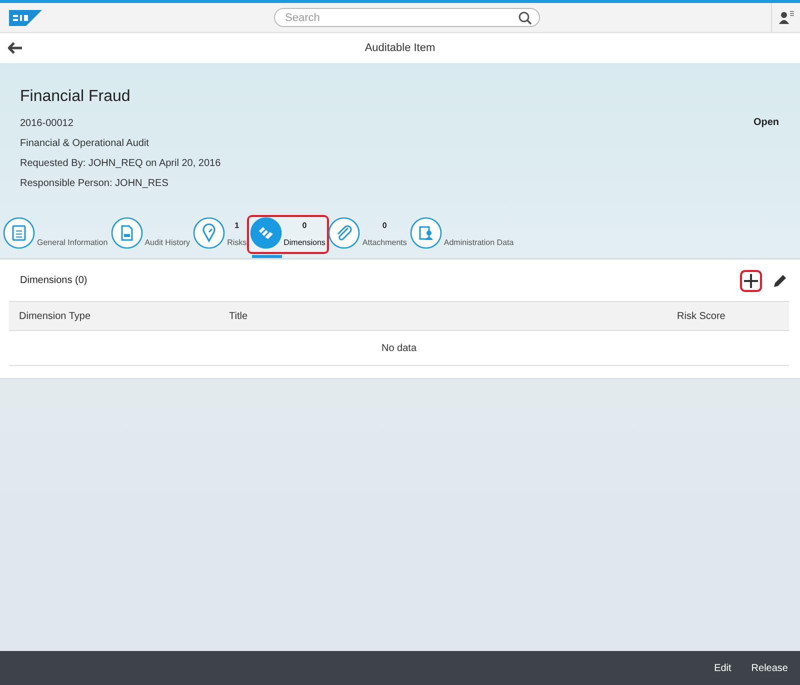 The width and height of the screenshot is (800, 685). What do you see at coordinates (769, 668) in the screenshot?
I see `footer-button: Release` at bounding box center [769, 668].